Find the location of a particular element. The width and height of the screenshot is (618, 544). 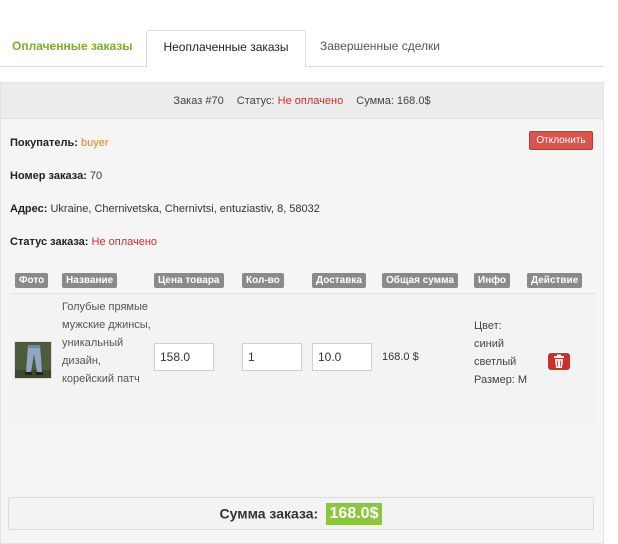

order-status-value: Не оплачено is located at coordinates (310, 101).